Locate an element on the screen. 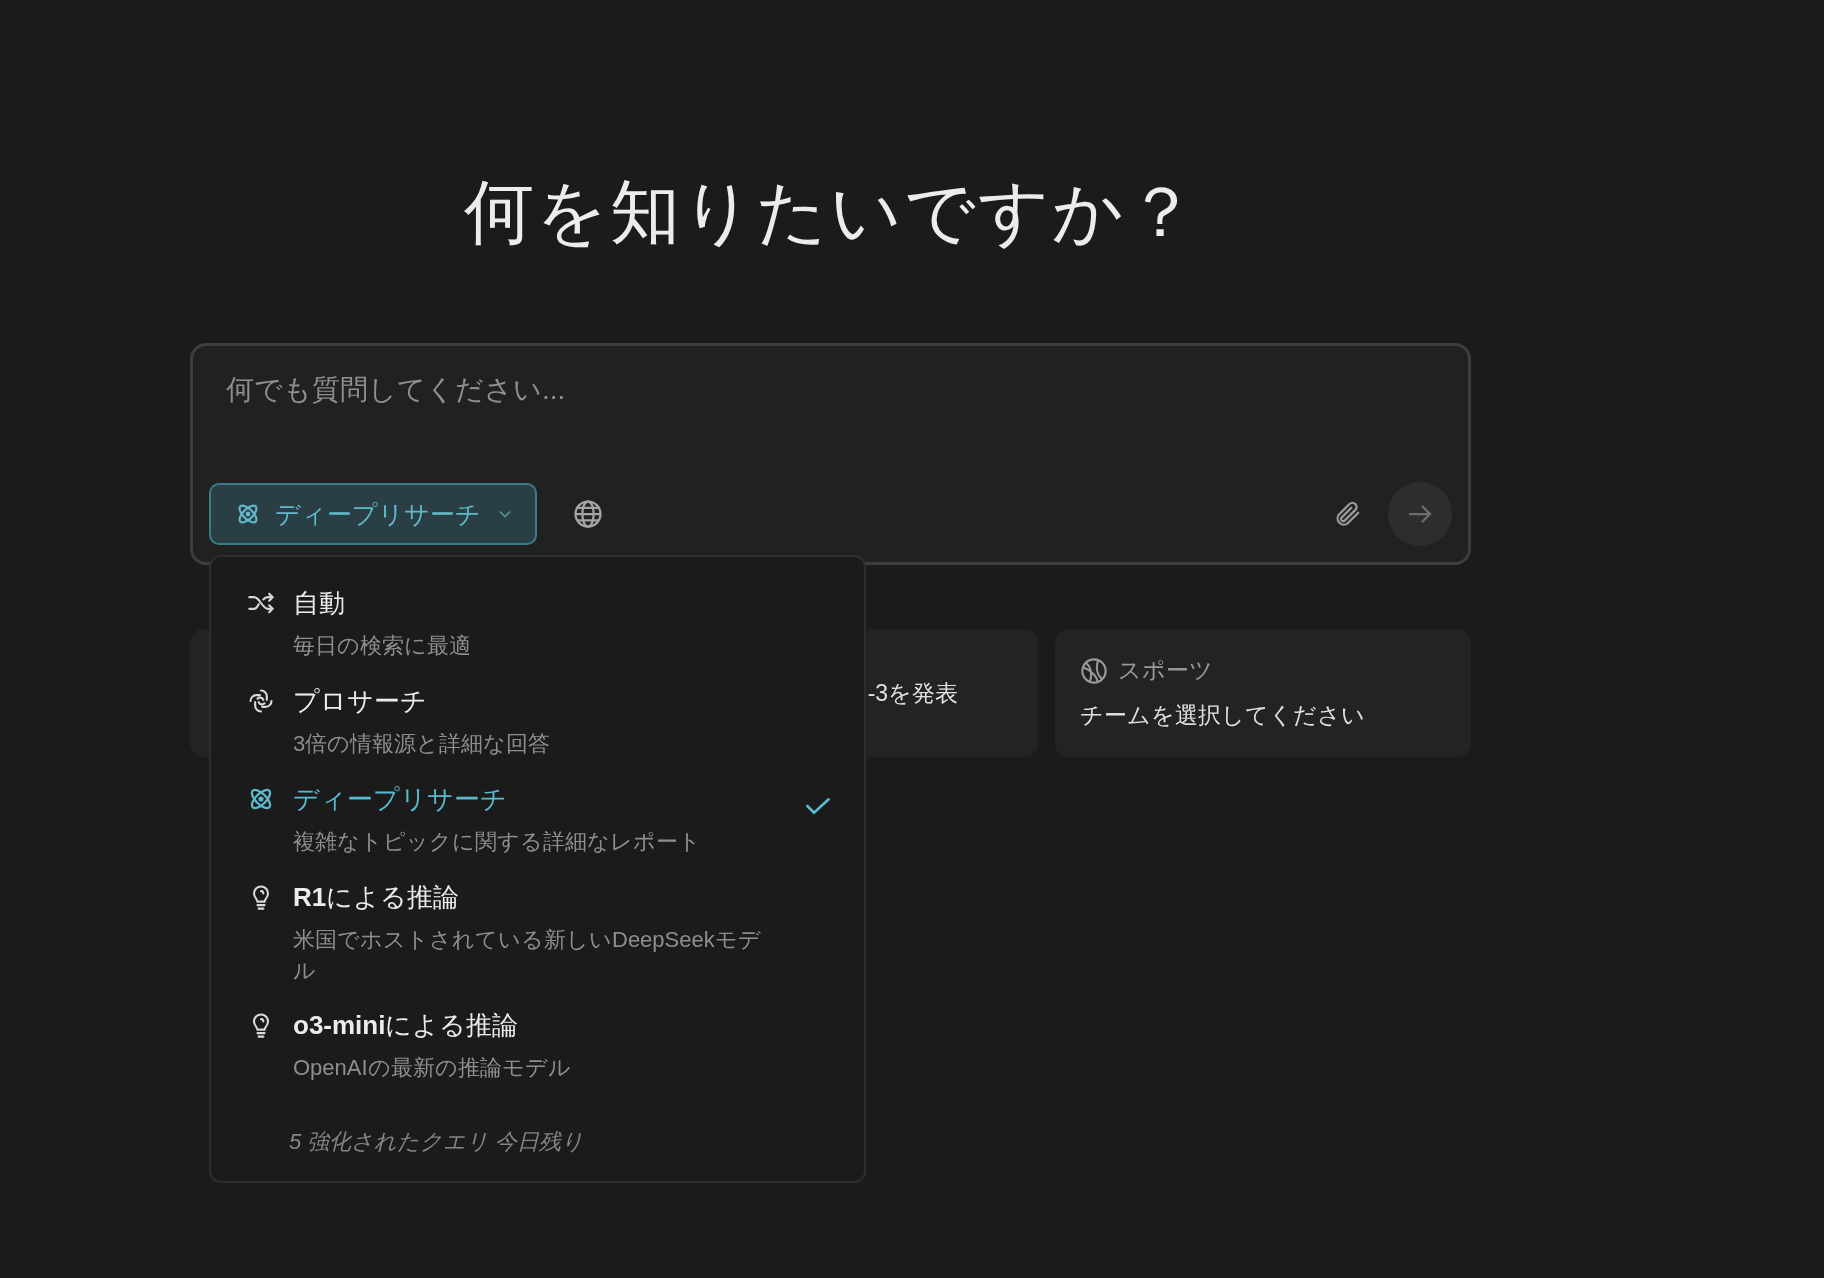 This screenshot has width=1824, height=1278. suggestion-text: -3を発表 is located at coordinates (913, 693).